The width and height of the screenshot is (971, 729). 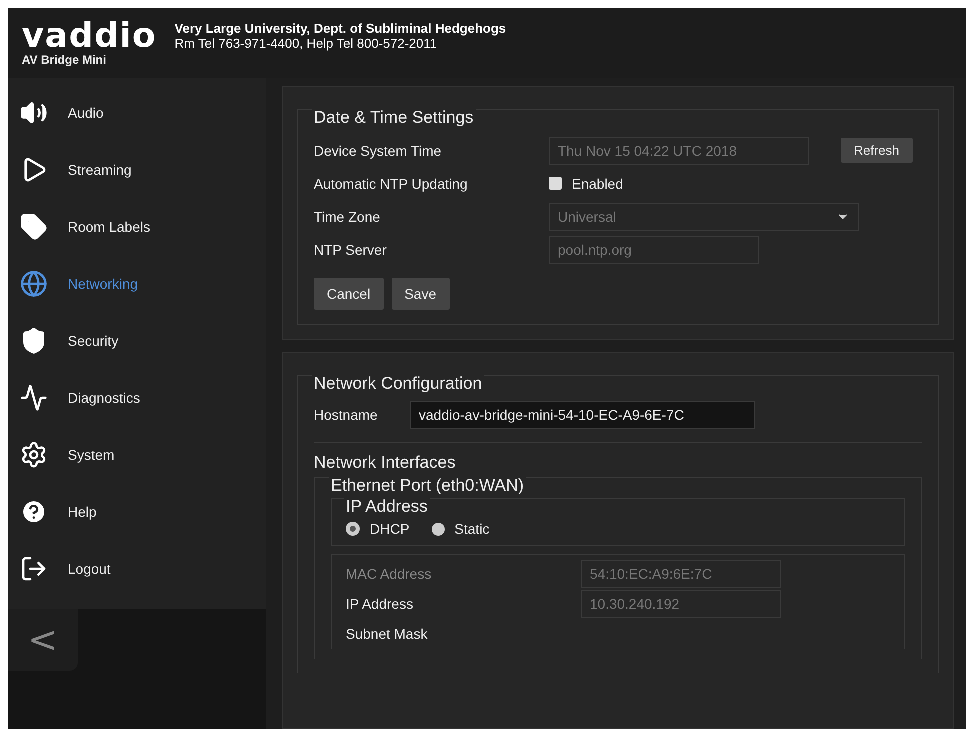 What do you see at coordinates (427, 486) in the screenshot?
I see `port-title: Ethernet Port (eth0:WAN)` at bounding box center [427, 486].